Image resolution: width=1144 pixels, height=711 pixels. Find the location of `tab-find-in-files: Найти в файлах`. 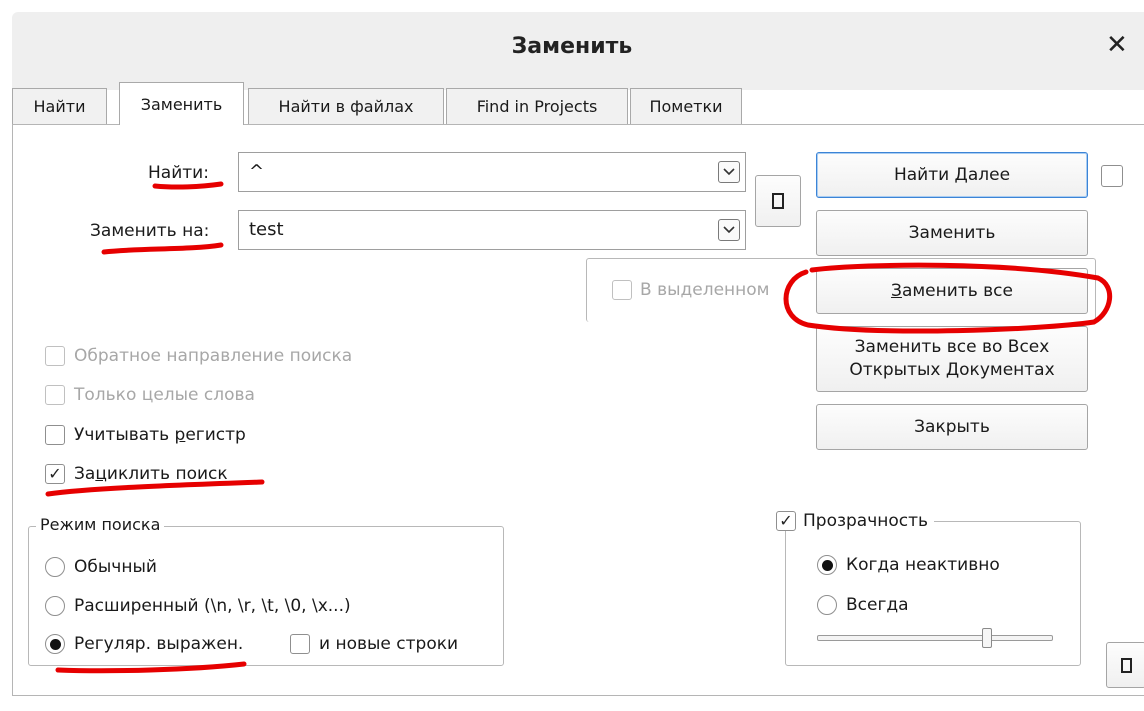

tab-find-in-files: Найти в файлах is located at coordinates (346, 106).